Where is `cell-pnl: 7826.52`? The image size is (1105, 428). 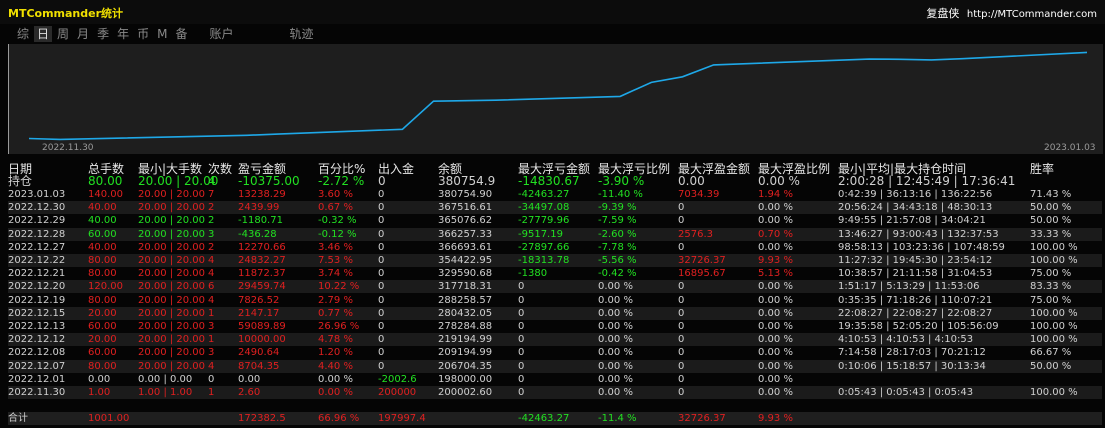 cell-pnl: 7826.52 is located at coordinates (259, 300).